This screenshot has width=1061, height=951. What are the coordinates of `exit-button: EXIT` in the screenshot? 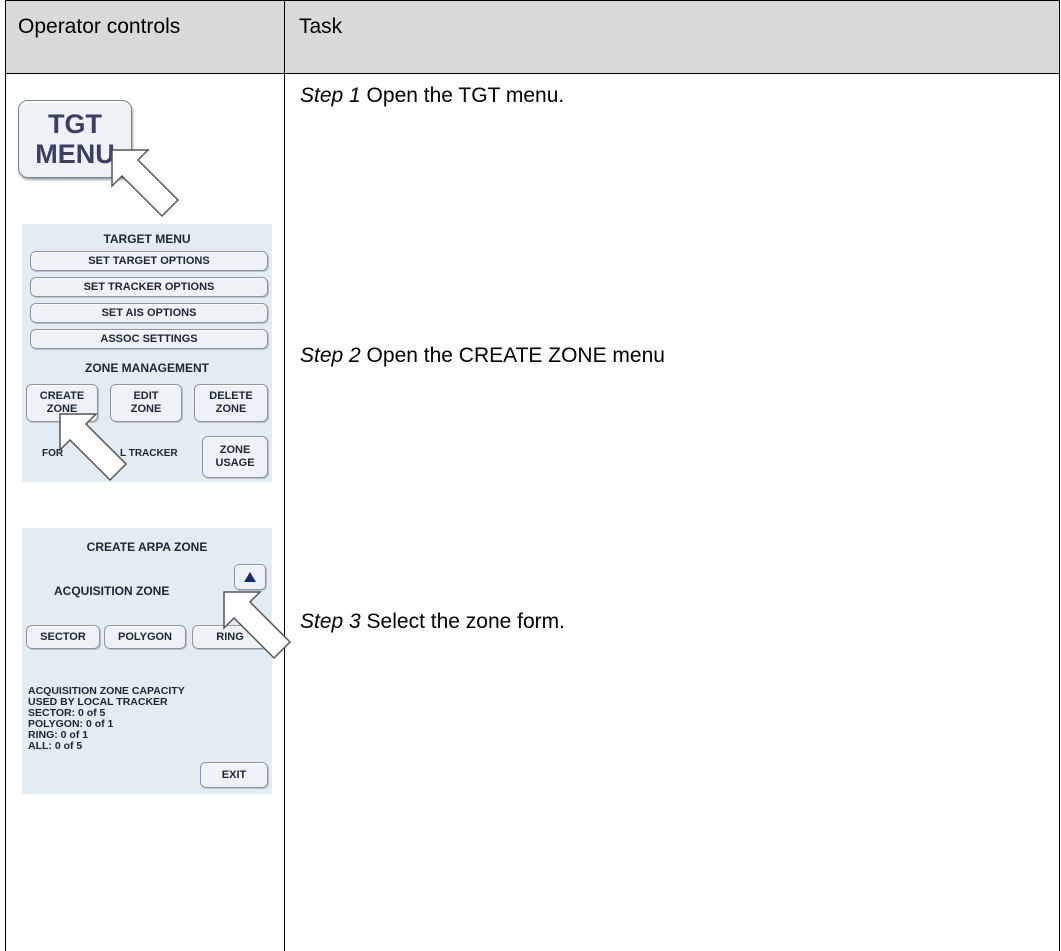 It's located at (234, 775).